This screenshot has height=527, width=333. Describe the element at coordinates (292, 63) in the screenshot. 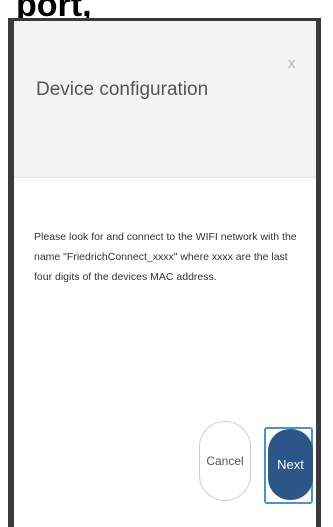

I see `close-icon: x` at that location.